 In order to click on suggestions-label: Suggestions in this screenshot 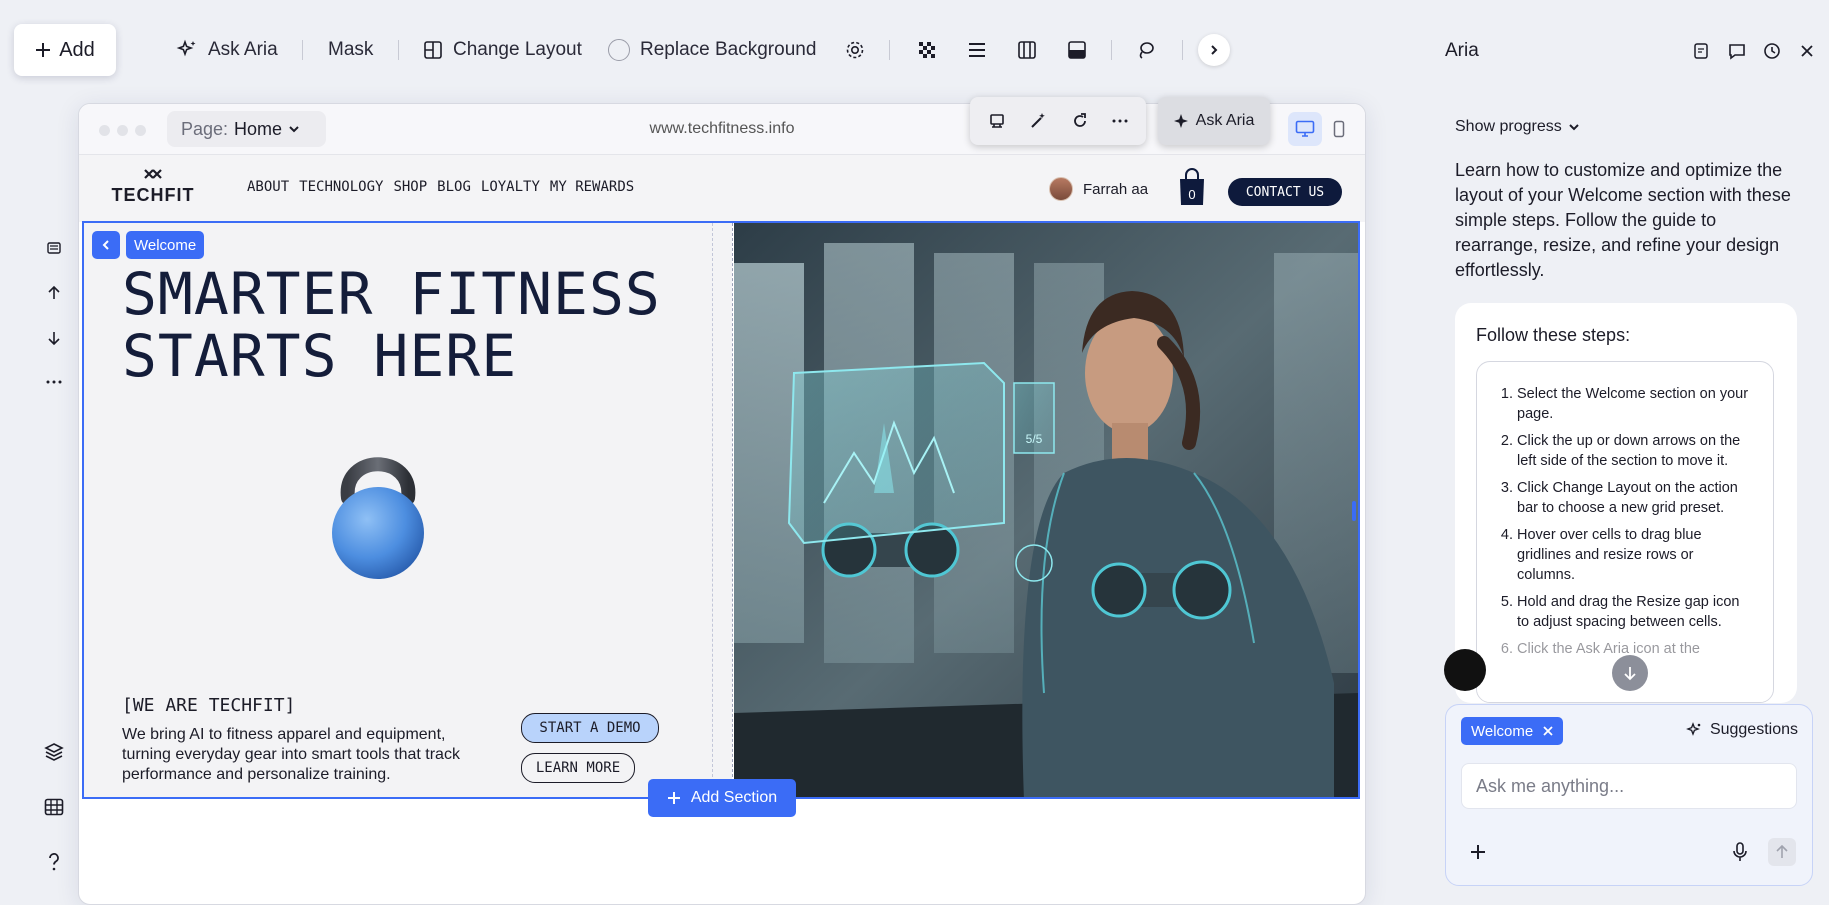, I will do `click(1753, 729)`.